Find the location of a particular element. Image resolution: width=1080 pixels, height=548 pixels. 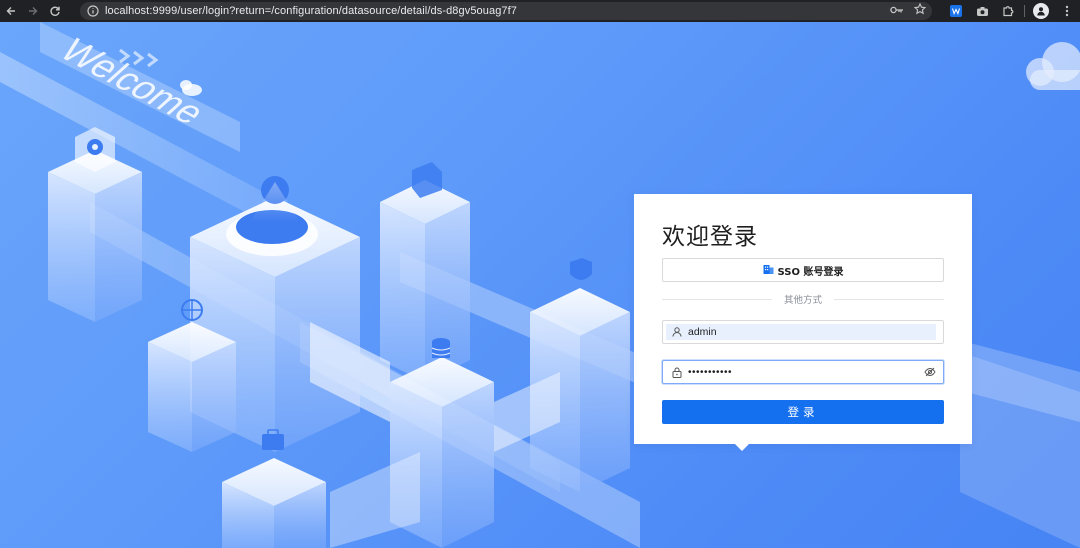

login-submit-label: 登录 is located at coordinates (803, 412).